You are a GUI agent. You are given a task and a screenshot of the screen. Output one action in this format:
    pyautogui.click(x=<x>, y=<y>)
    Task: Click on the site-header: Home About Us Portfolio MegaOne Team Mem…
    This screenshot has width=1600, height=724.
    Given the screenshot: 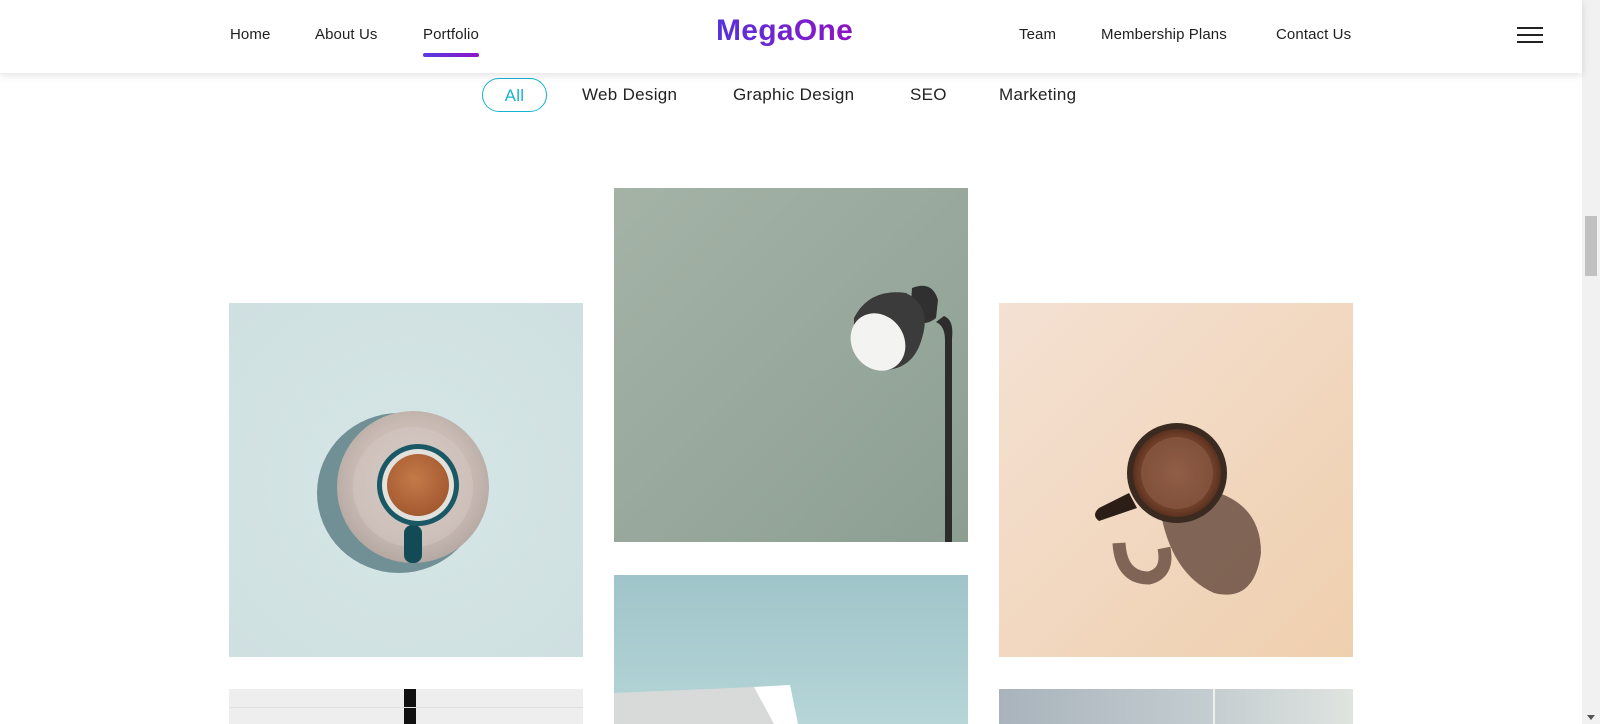 What is the action you would take?
    pyautogui.click(x=791, y=36)
    